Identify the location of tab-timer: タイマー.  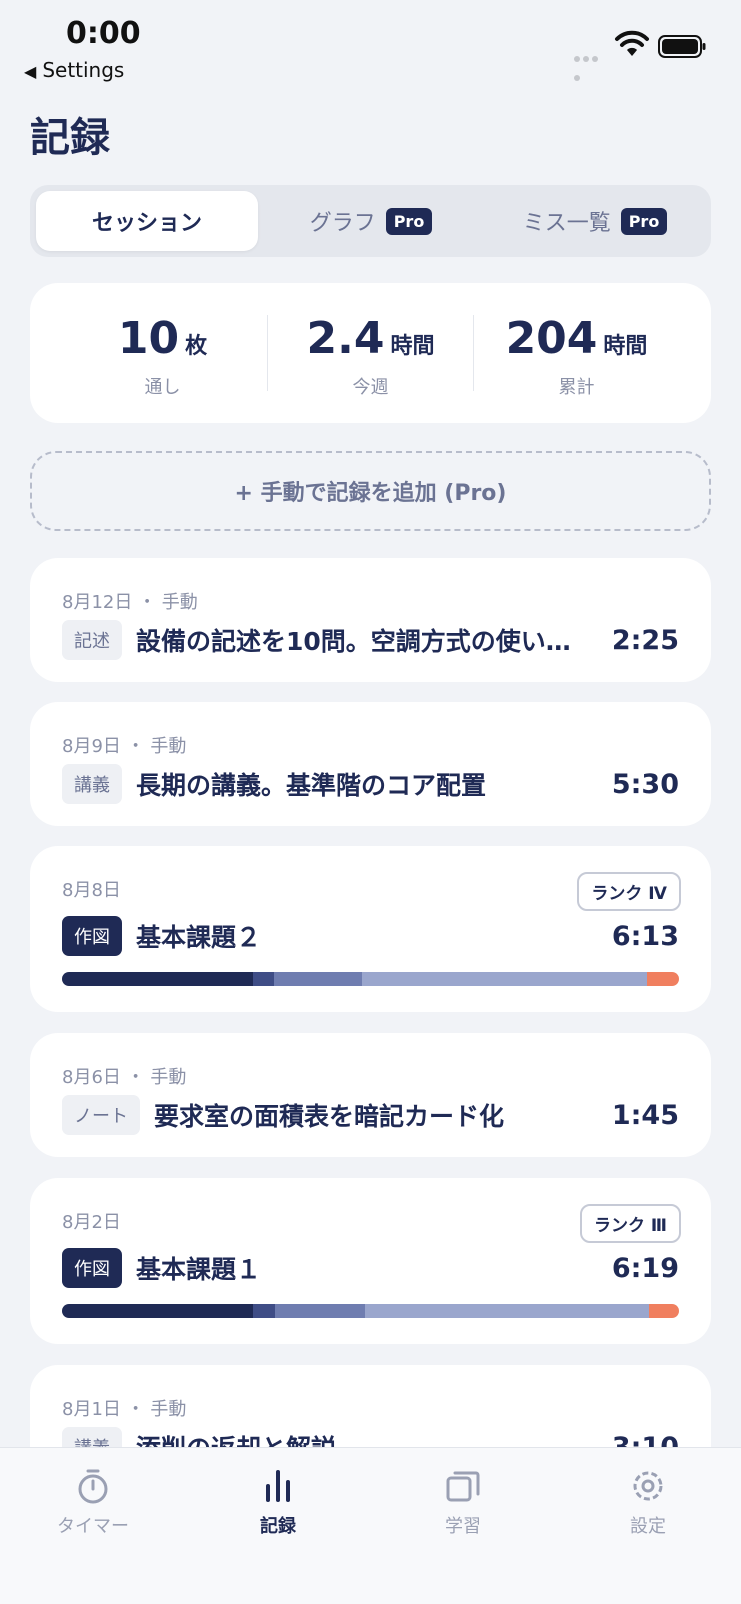
(93, 1502).